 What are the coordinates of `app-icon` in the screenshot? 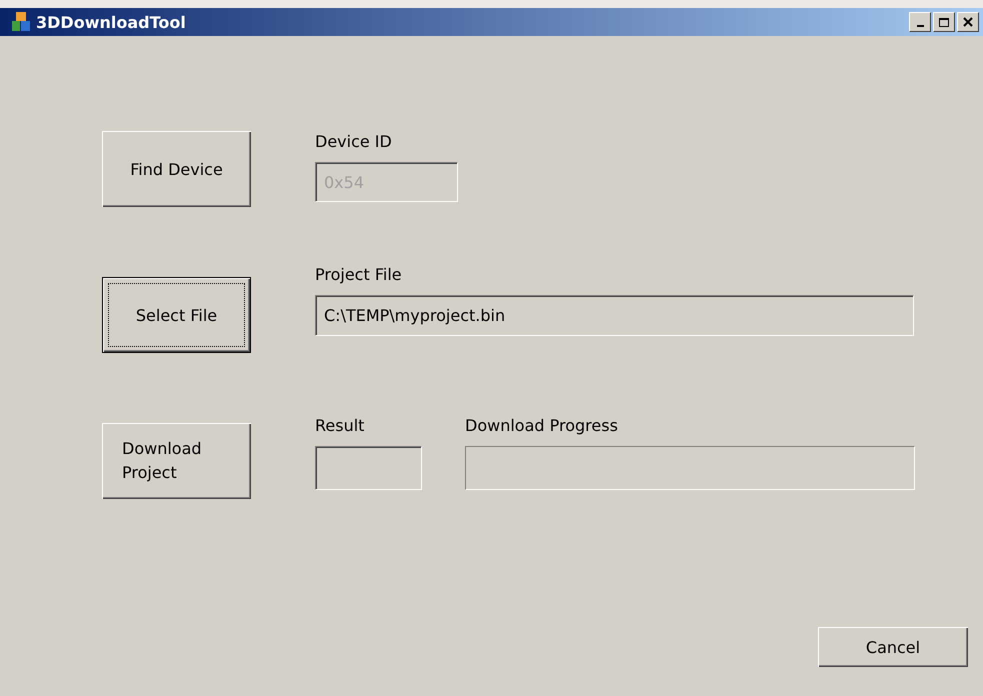 It's located at (21, 22).